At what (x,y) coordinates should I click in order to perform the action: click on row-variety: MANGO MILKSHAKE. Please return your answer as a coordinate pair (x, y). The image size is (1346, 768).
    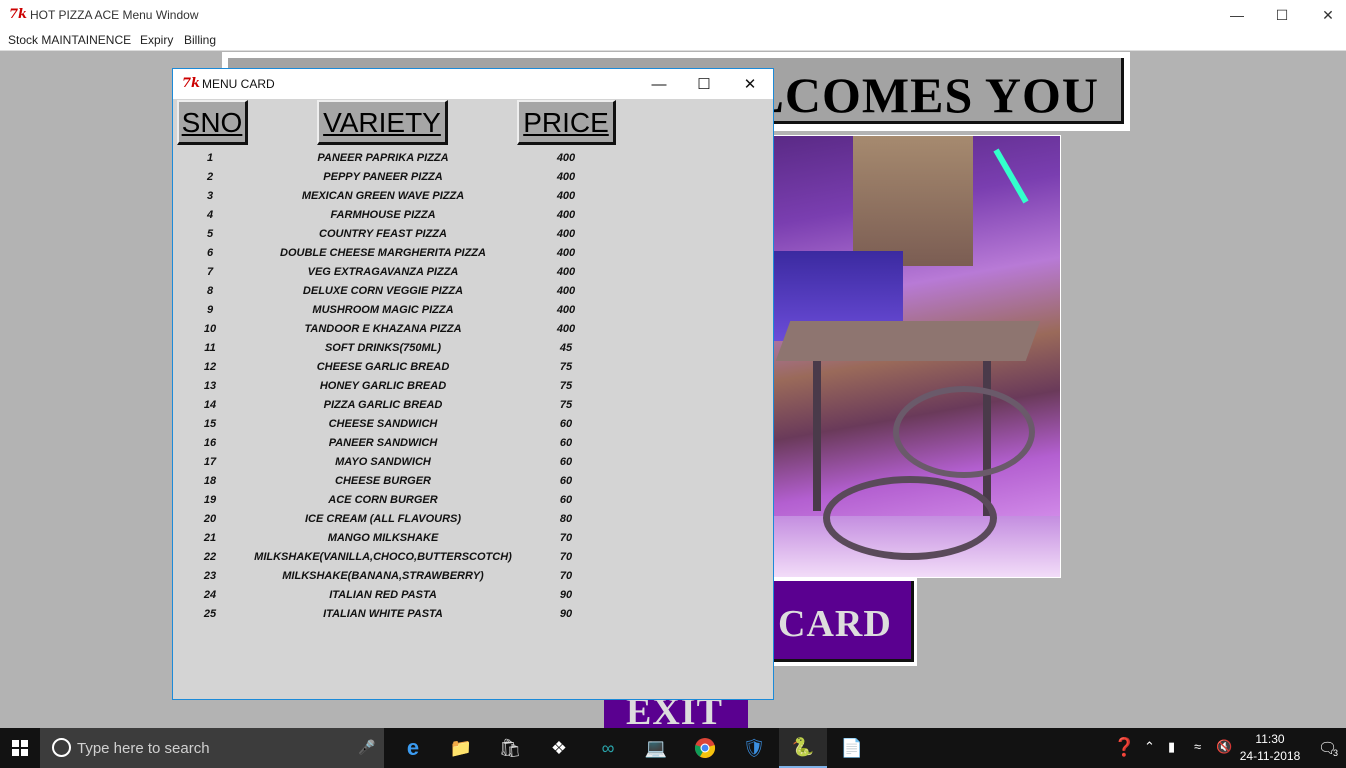
    Looking at the image, I should click on (383, 538).